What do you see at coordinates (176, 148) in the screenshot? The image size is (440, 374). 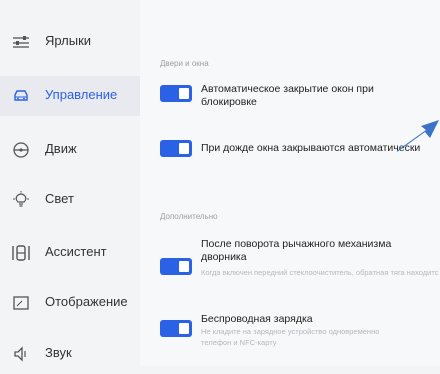 I see `rain-close-windows-toggle` at bounding box center [176, 148].